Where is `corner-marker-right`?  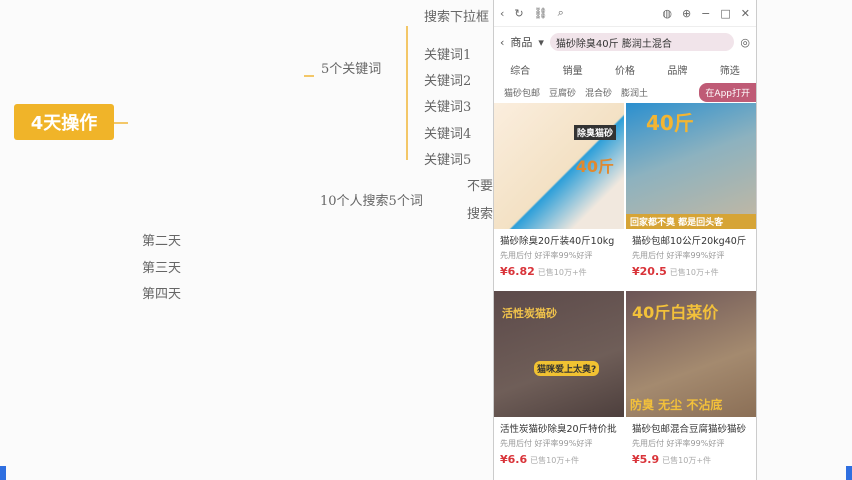
corner-marker-right is located at coordinates (849, 473).